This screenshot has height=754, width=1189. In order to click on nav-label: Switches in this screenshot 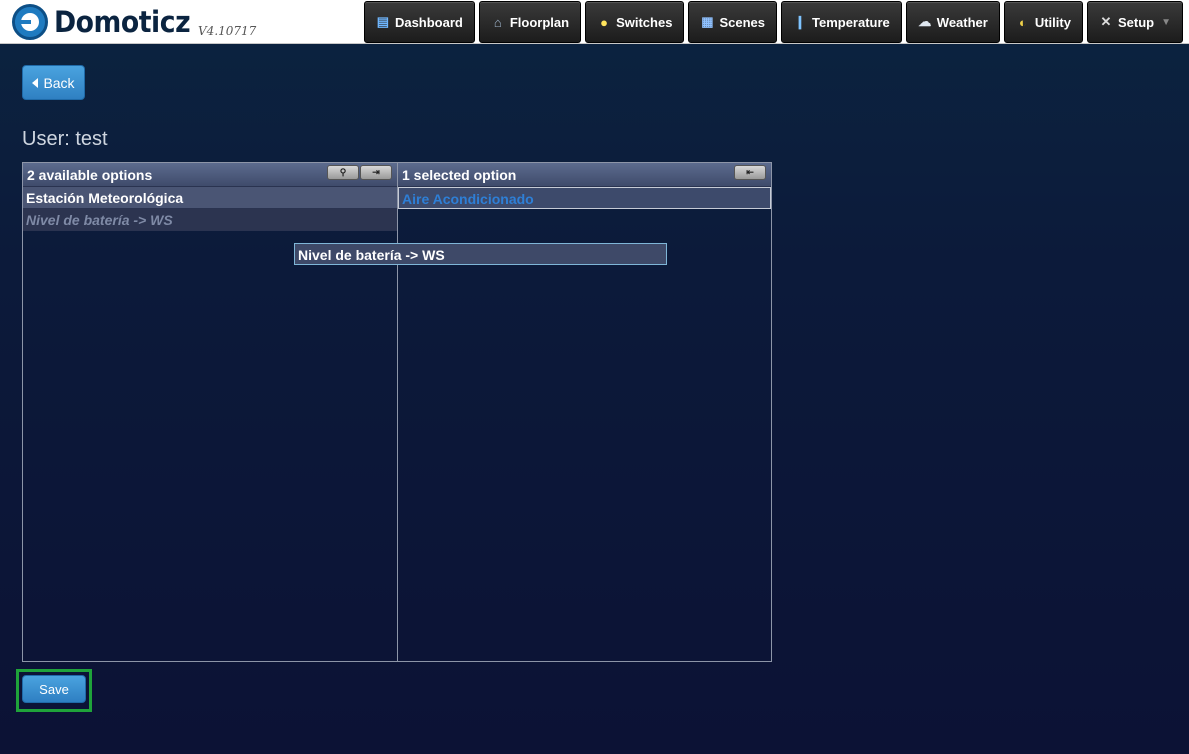, I will do `click(644, 22)`.